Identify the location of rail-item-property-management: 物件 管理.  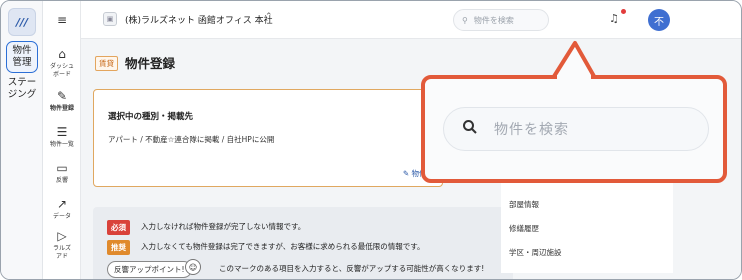
(22, 57).